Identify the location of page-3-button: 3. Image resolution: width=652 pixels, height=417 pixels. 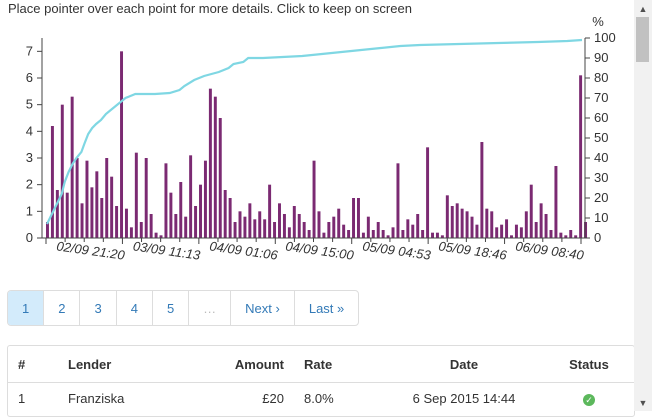
(98, 308).